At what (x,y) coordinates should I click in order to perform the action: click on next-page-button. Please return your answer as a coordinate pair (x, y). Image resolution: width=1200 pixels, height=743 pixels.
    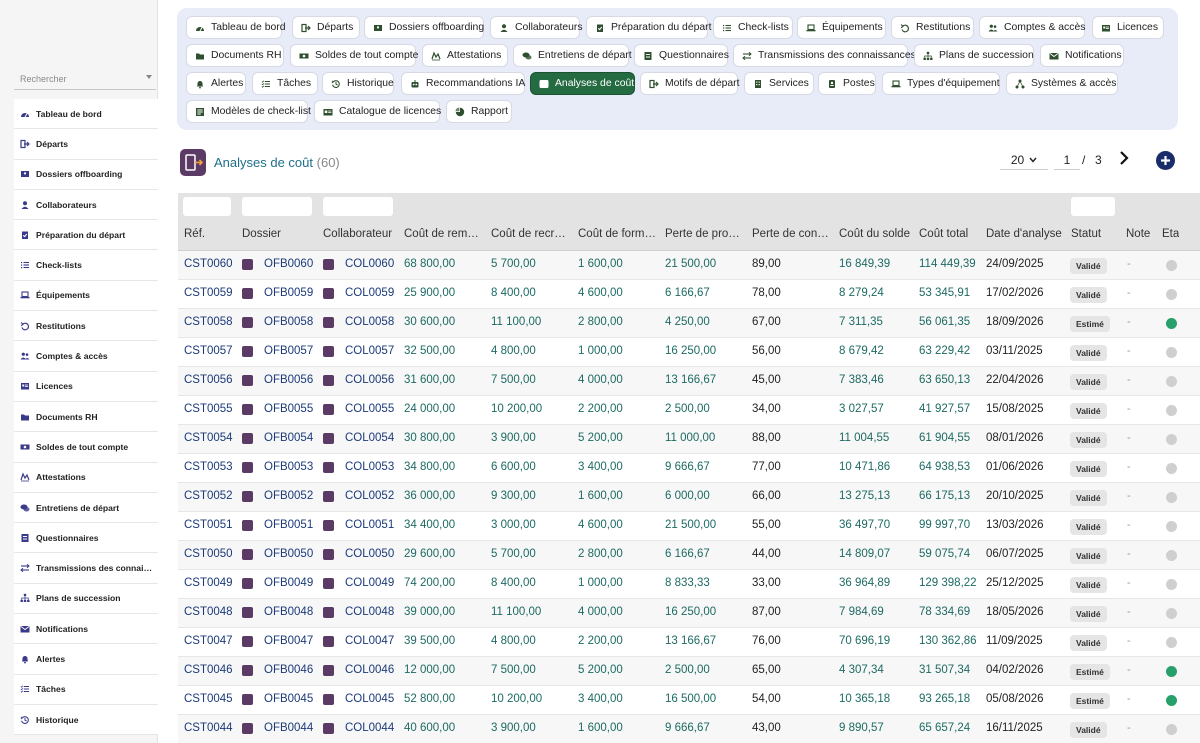
    Looking at the image, I should click on (1124, 158).